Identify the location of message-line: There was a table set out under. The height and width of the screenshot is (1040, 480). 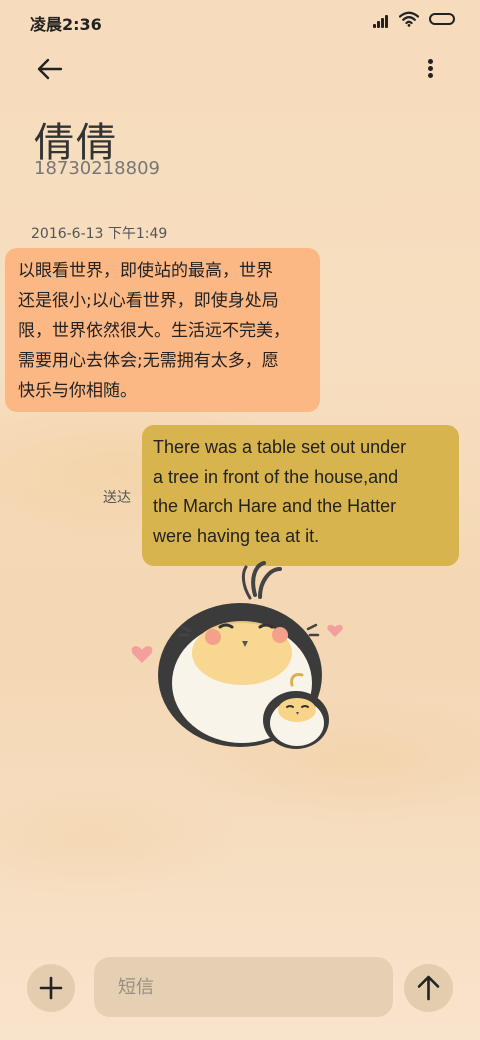
(280, 447).